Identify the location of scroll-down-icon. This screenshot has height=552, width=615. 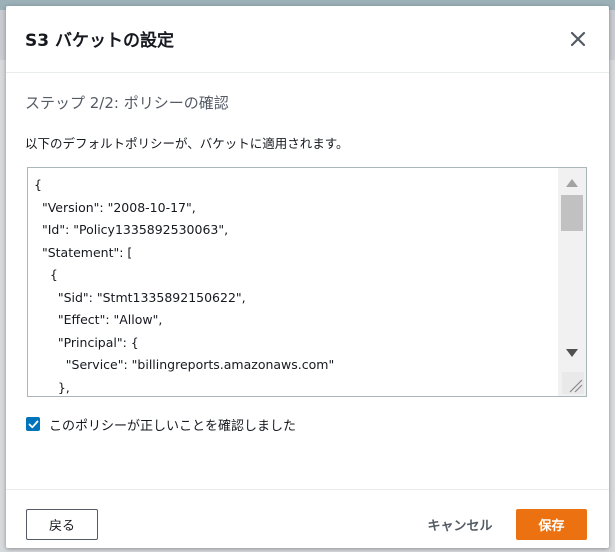
(572, 354).